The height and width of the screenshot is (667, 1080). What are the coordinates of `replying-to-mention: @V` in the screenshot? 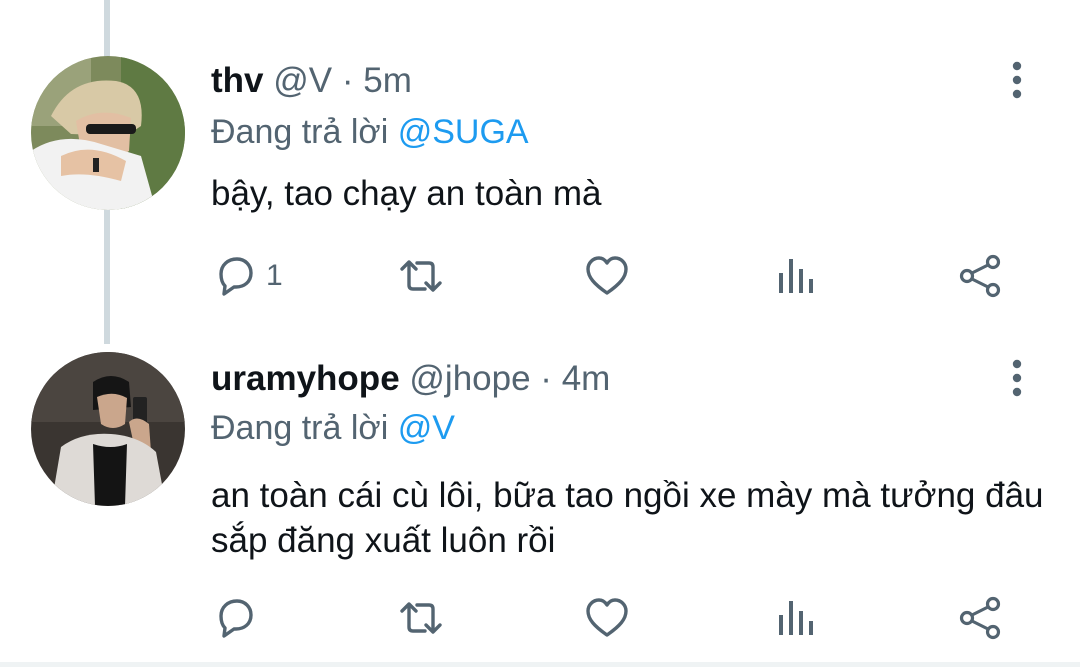 It's located at (426, 428).